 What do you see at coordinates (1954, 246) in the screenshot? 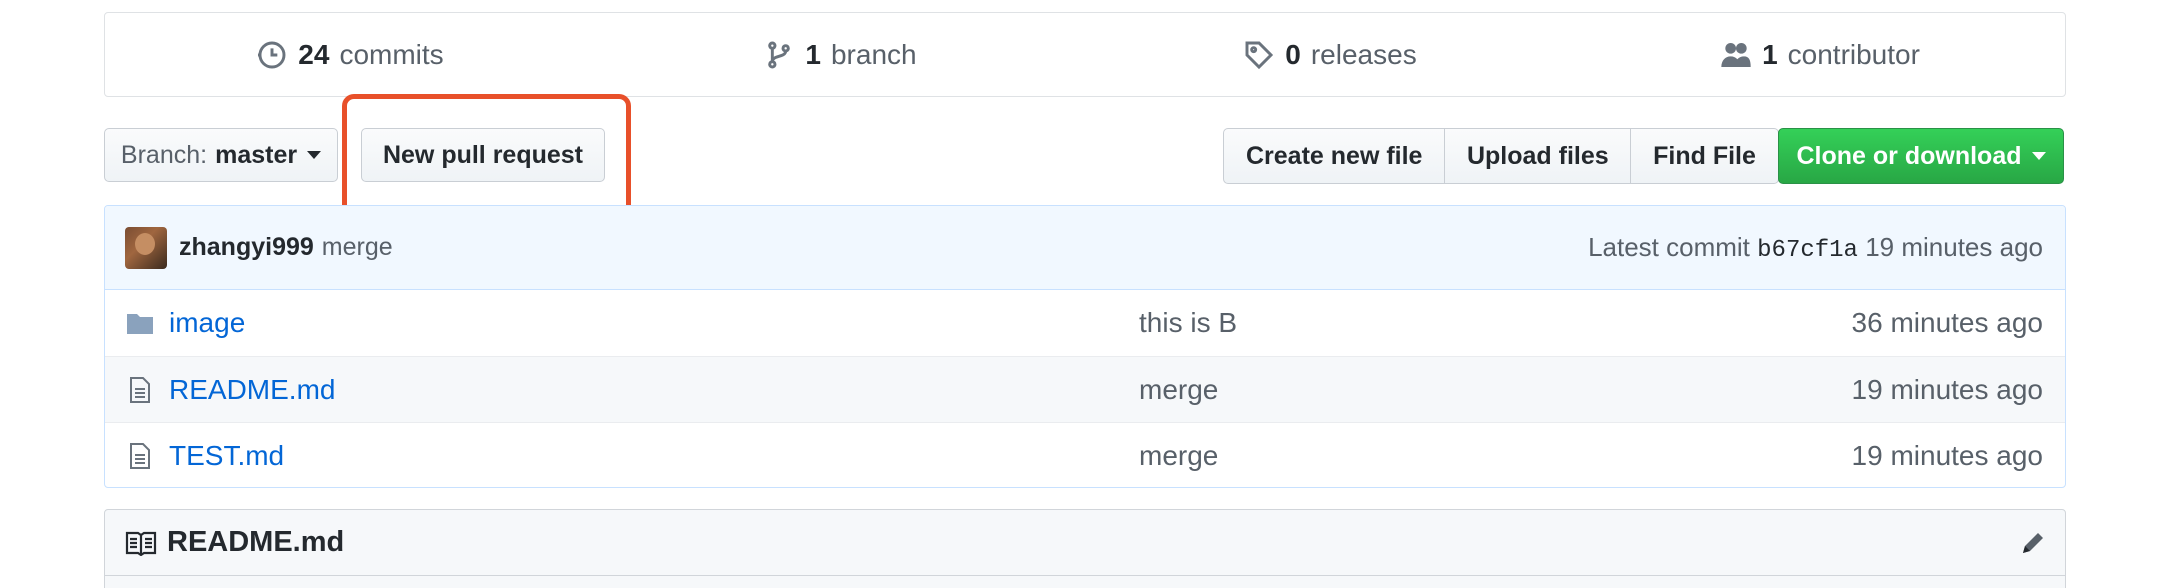
I see `commit-age: 19 minutes ago` at bounding box center [1954, 246].